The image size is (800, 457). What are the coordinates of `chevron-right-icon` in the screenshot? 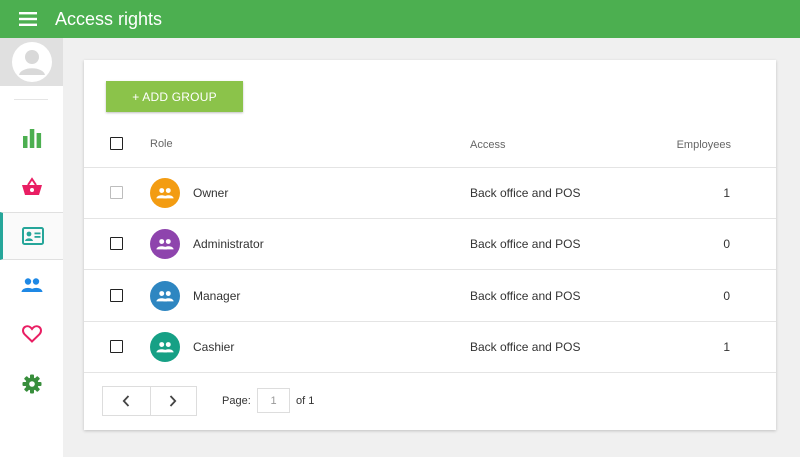 It's located at (173, 401).